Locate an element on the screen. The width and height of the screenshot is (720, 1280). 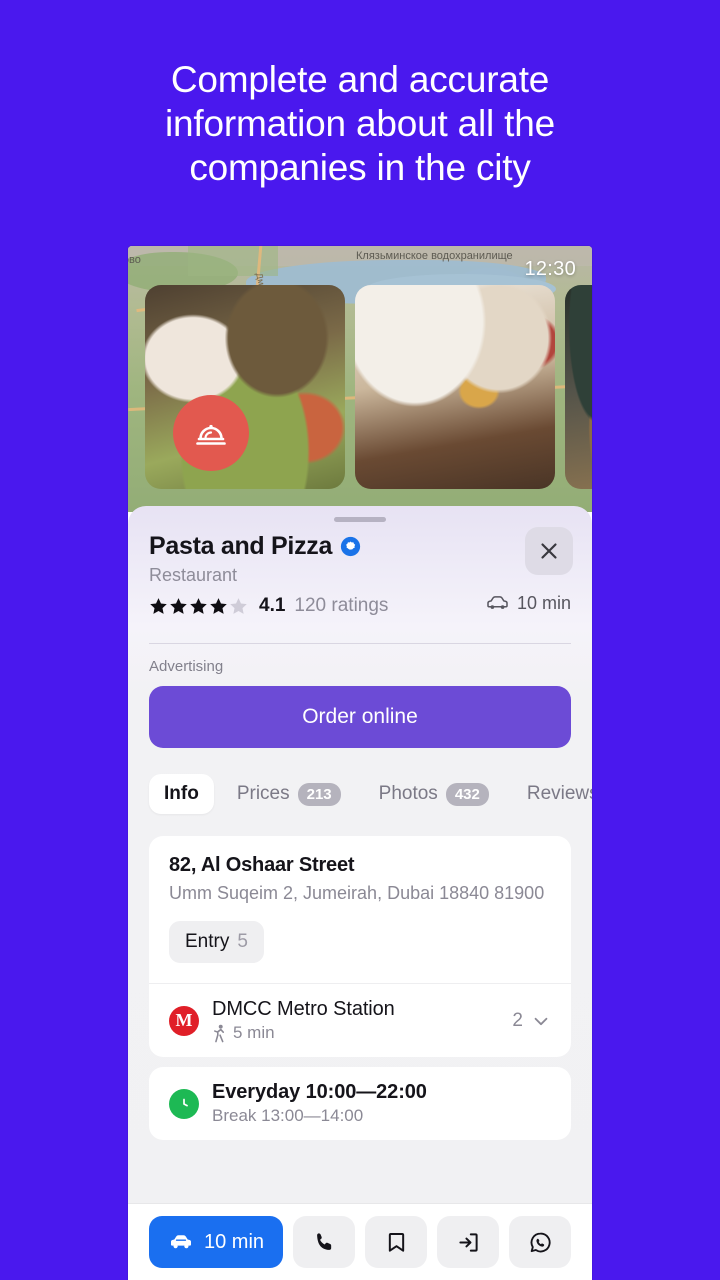
tab-bar: Info Prices 213 Photos 432 Reviews is located at coordinates (360, 794).